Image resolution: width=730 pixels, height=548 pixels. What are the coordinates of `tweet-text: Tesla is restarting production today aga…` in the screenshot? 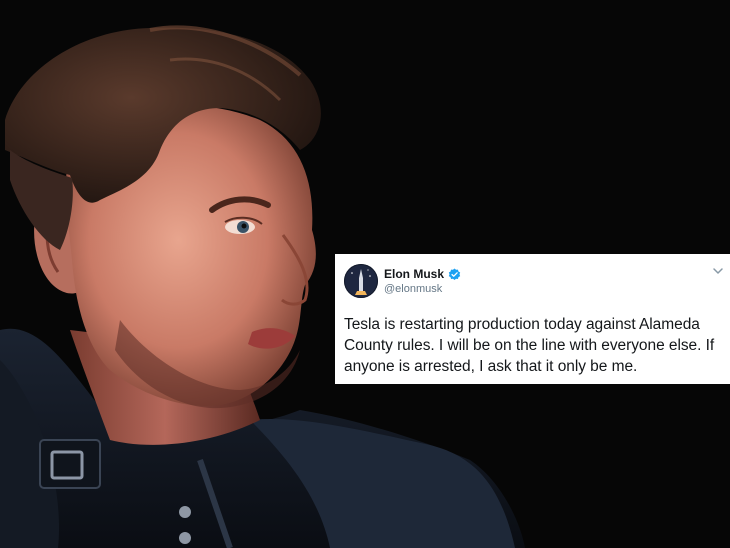 It's located at (529, 345).